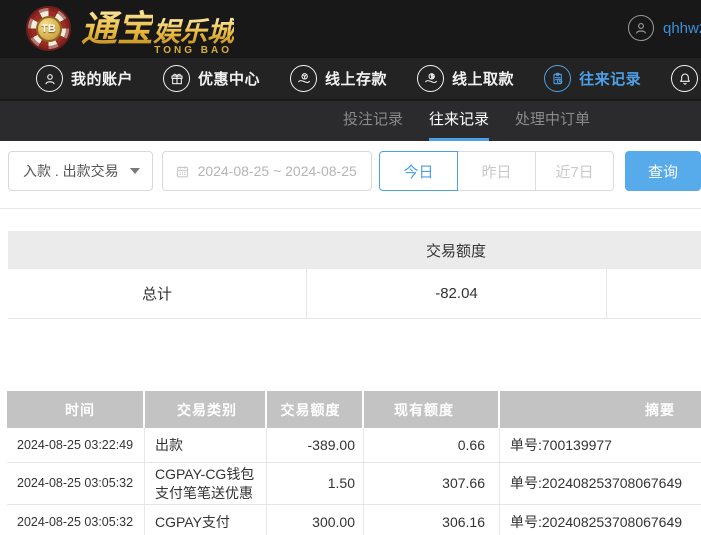 The width and height of the screenshot is (701, 535). I want to click on summary-total-row: 总计 -82.04, so click(354, 294).